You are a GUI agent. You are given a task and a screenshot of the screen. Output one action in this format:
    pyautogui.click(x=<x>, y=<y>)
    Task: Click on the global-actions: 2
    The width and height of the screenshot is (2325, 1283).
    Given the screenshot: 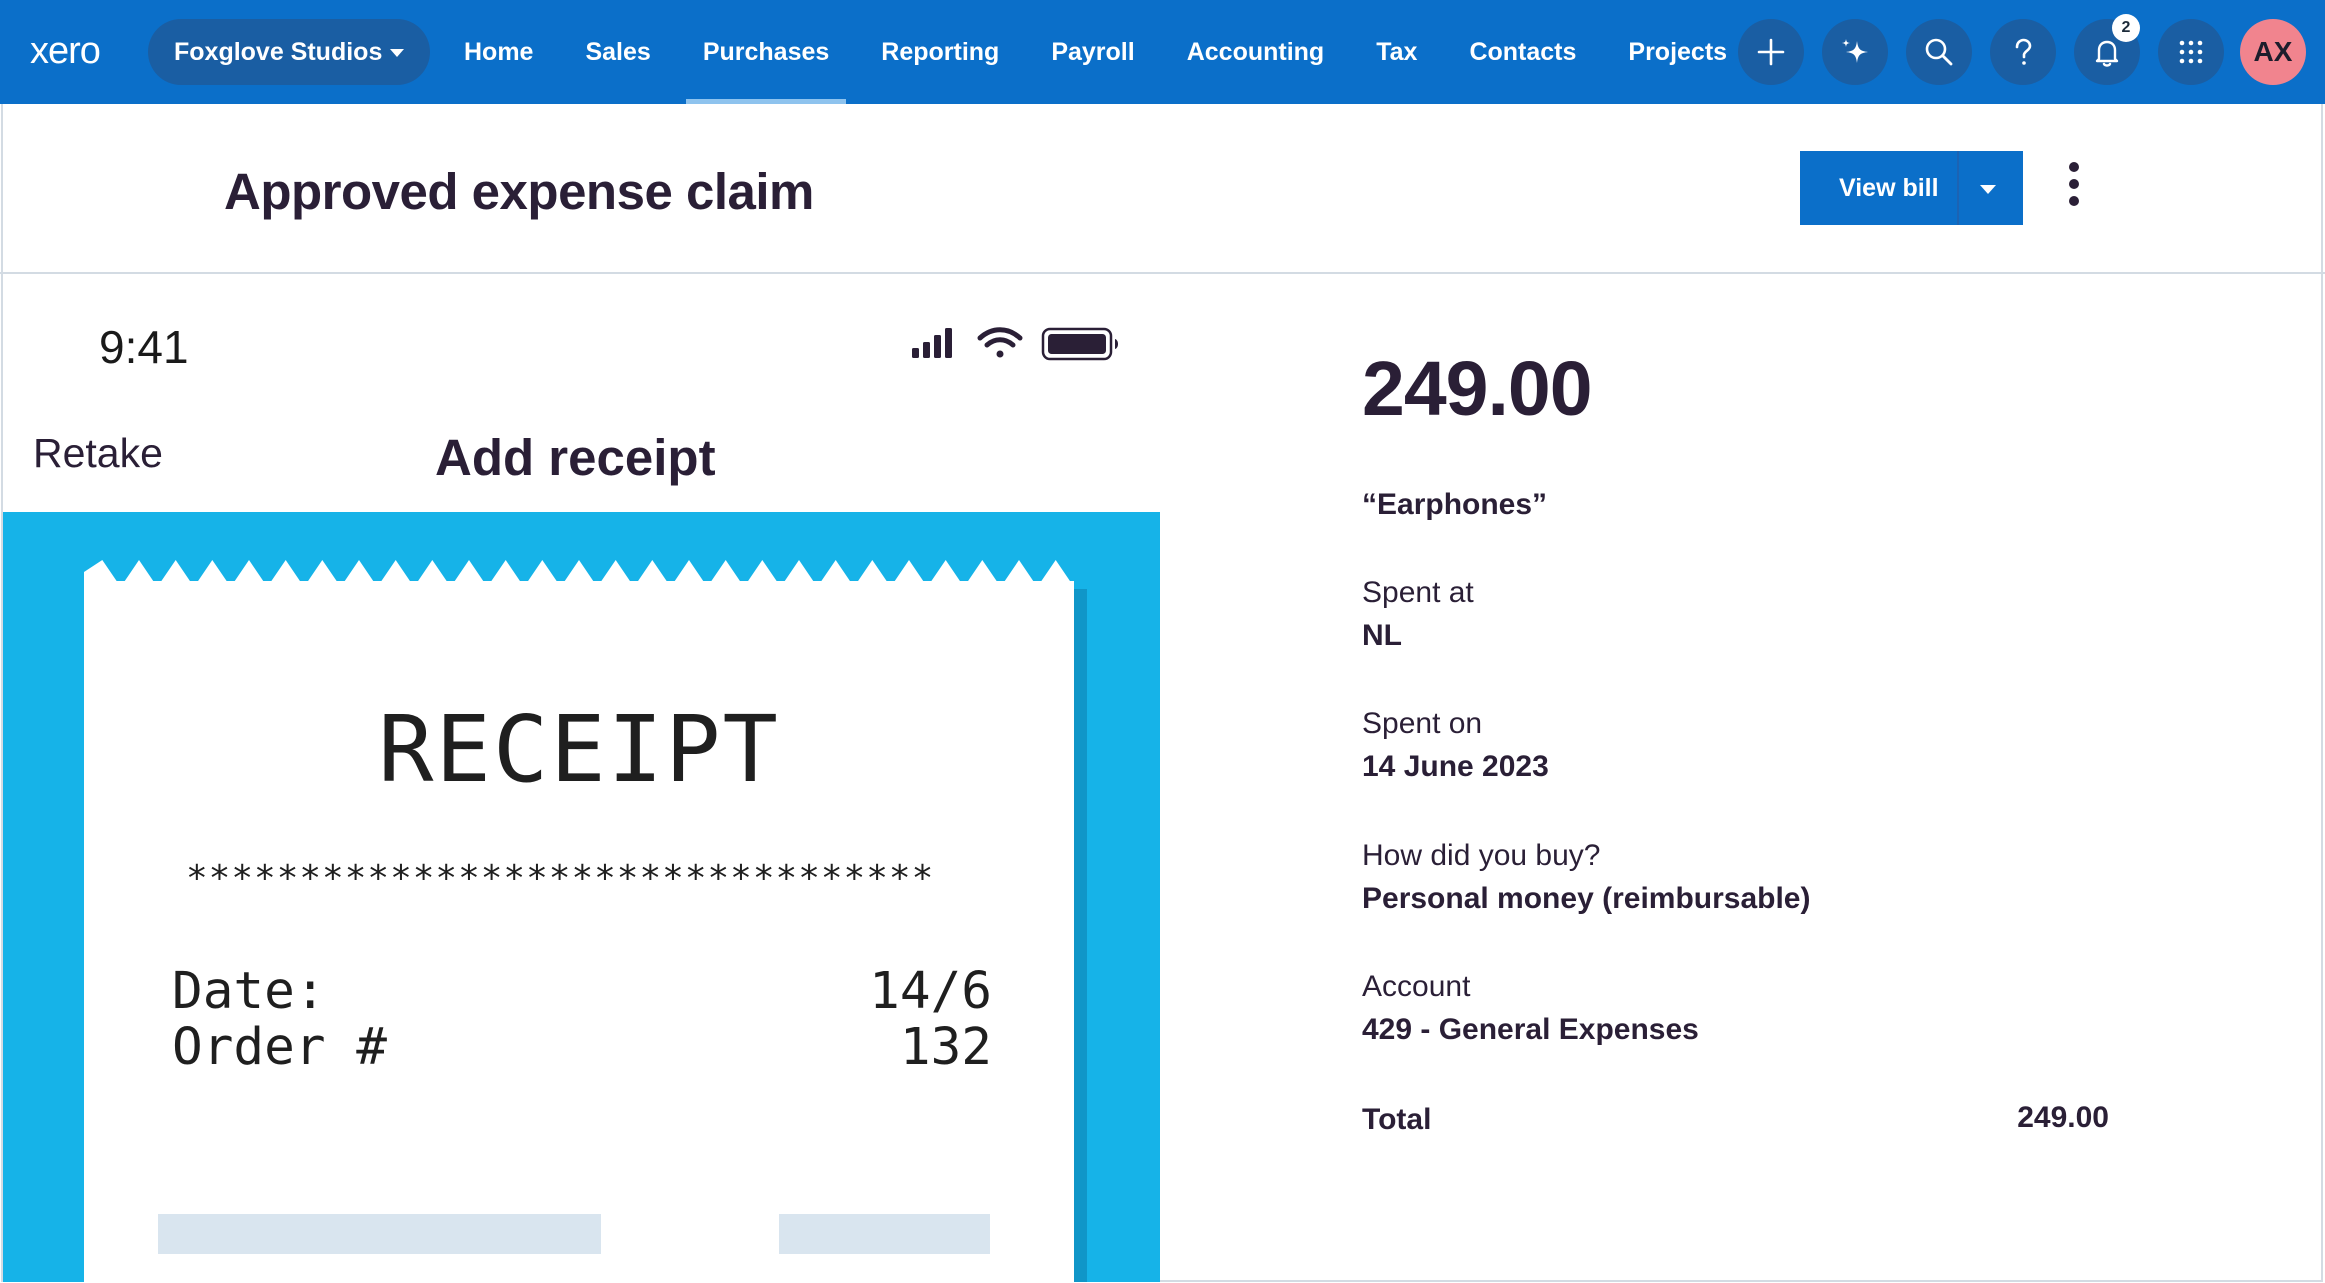 What is the action you would take?
    pyautogui.click(x=1990, y=49)
    